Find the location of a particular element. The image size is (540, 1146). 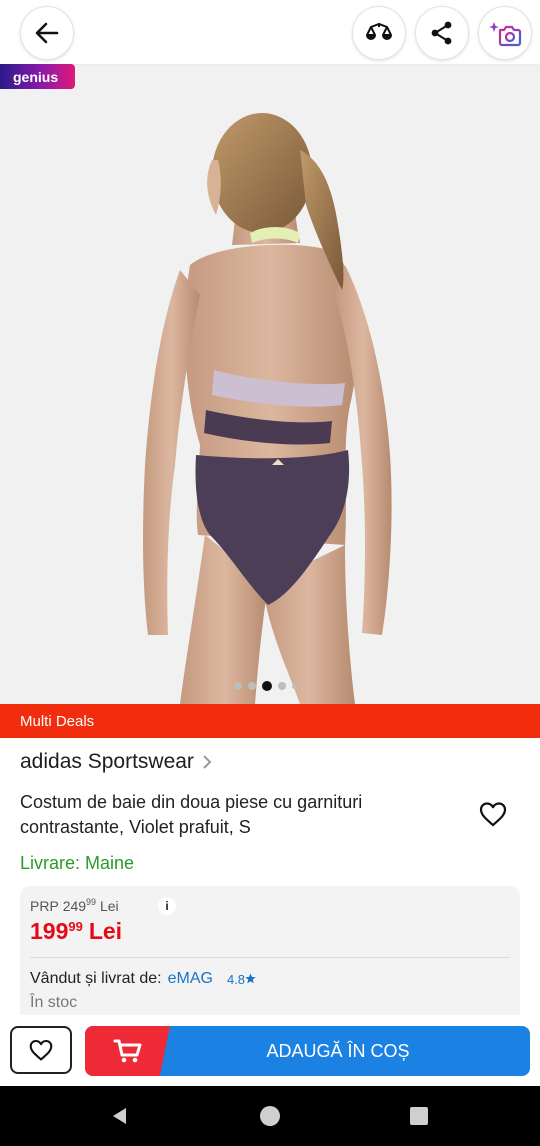

nav-recents-button is located at coordinates (419, 1116).